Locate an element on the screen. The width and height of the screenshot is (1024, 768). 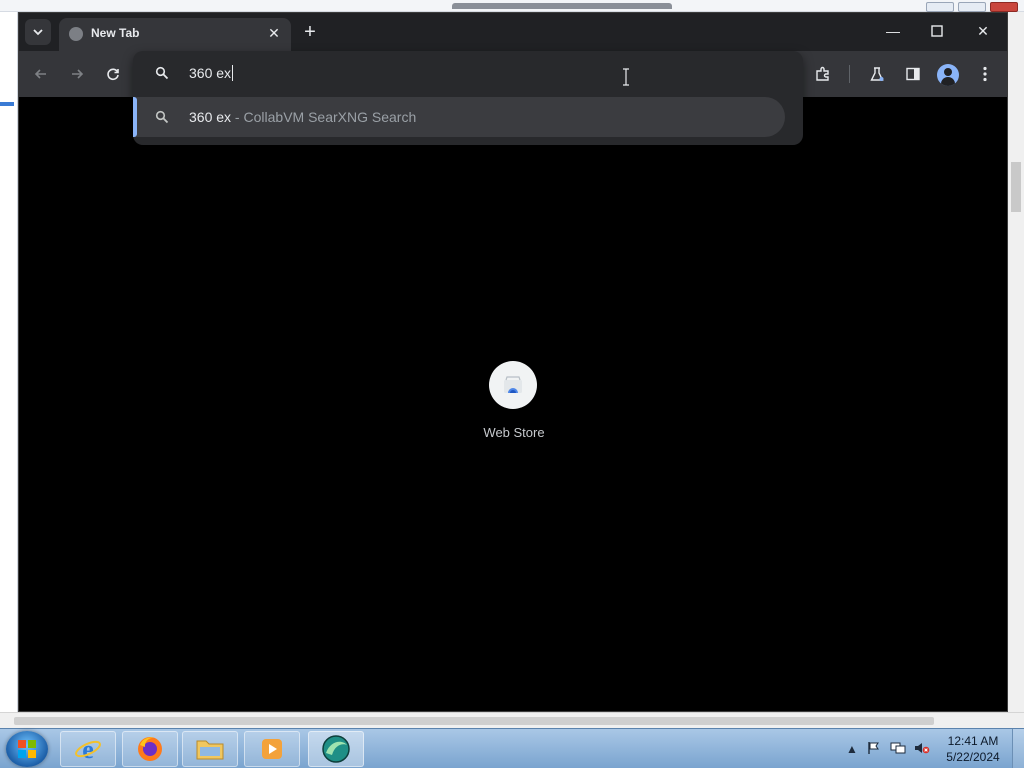
puzzle-piece-icon is located at coordinates (822, 73).